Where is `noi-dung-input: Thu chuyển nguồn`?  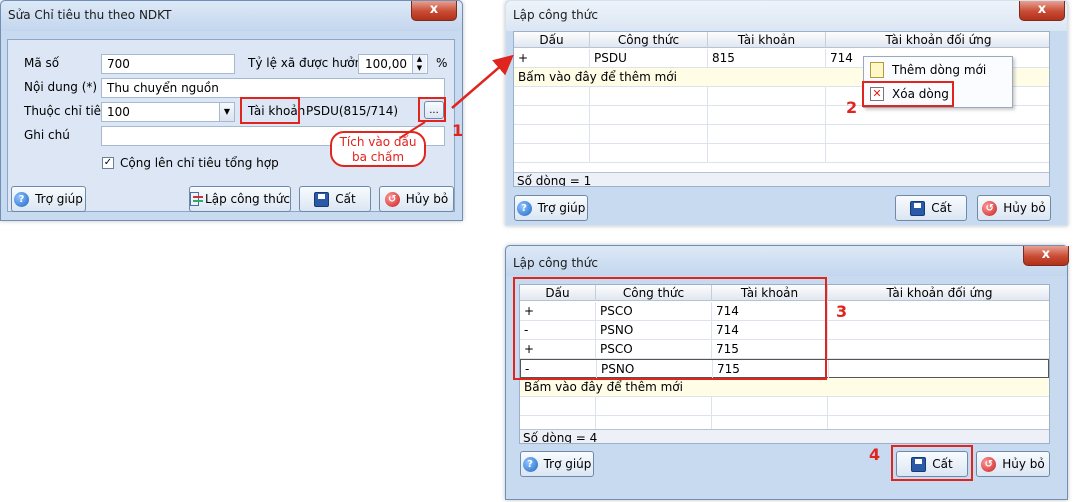 noi-dung-input: Thu chuyển nguồn is located at coordinates (273, 88).